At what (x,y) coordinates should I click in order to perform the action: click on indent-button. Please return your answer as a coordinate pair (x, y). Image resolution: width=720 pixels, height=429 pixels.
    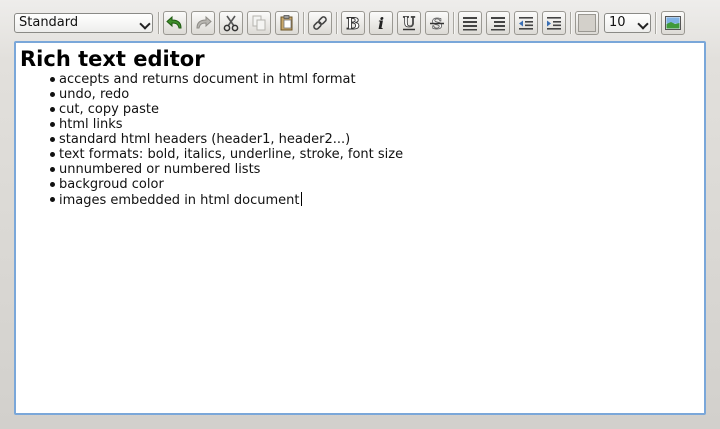
    Looking at the image, I should click on (554, 23).